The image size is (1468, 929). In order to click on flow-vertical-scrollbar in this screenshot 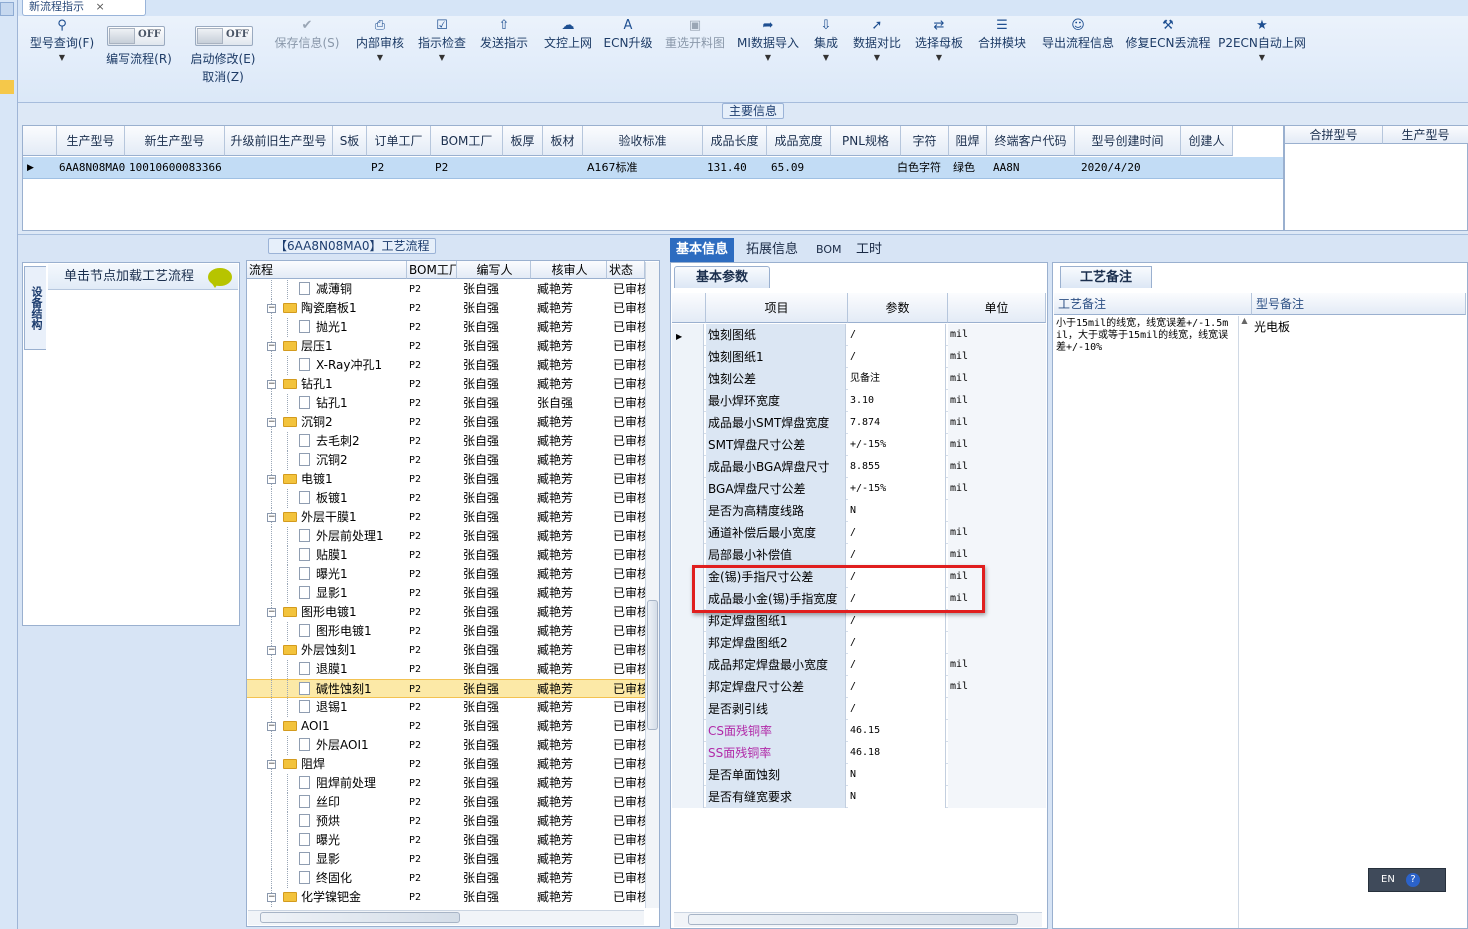, I will do `click(652, 585)`.